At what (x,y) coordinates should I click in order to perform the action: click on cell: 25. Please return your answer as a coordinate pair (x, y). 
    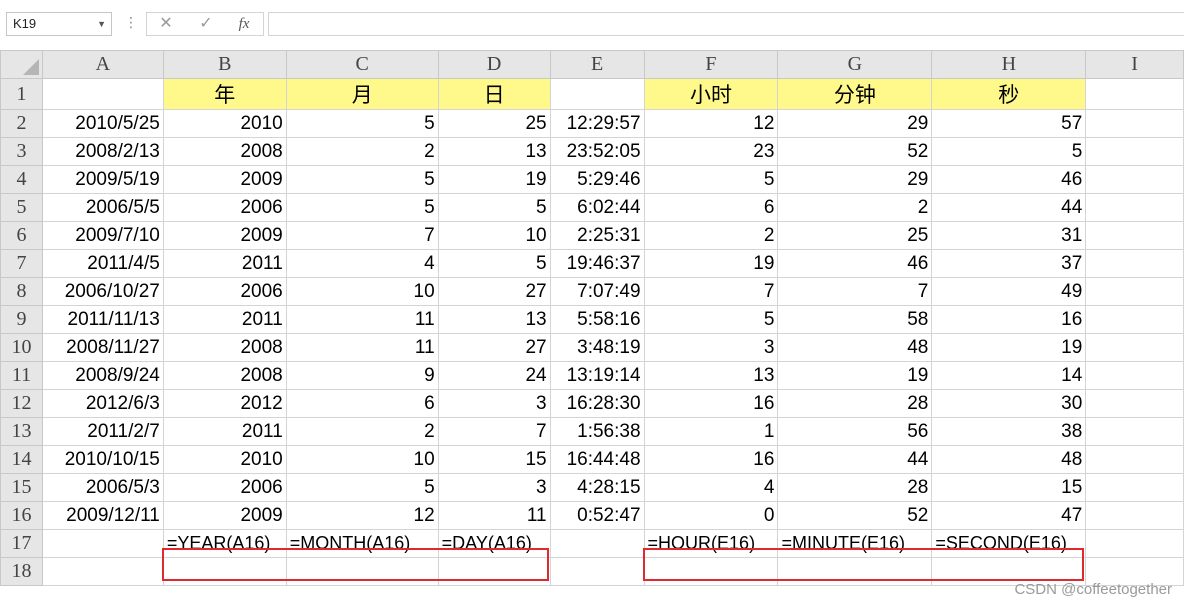
    Looking at the image, I should click on (494, 123).